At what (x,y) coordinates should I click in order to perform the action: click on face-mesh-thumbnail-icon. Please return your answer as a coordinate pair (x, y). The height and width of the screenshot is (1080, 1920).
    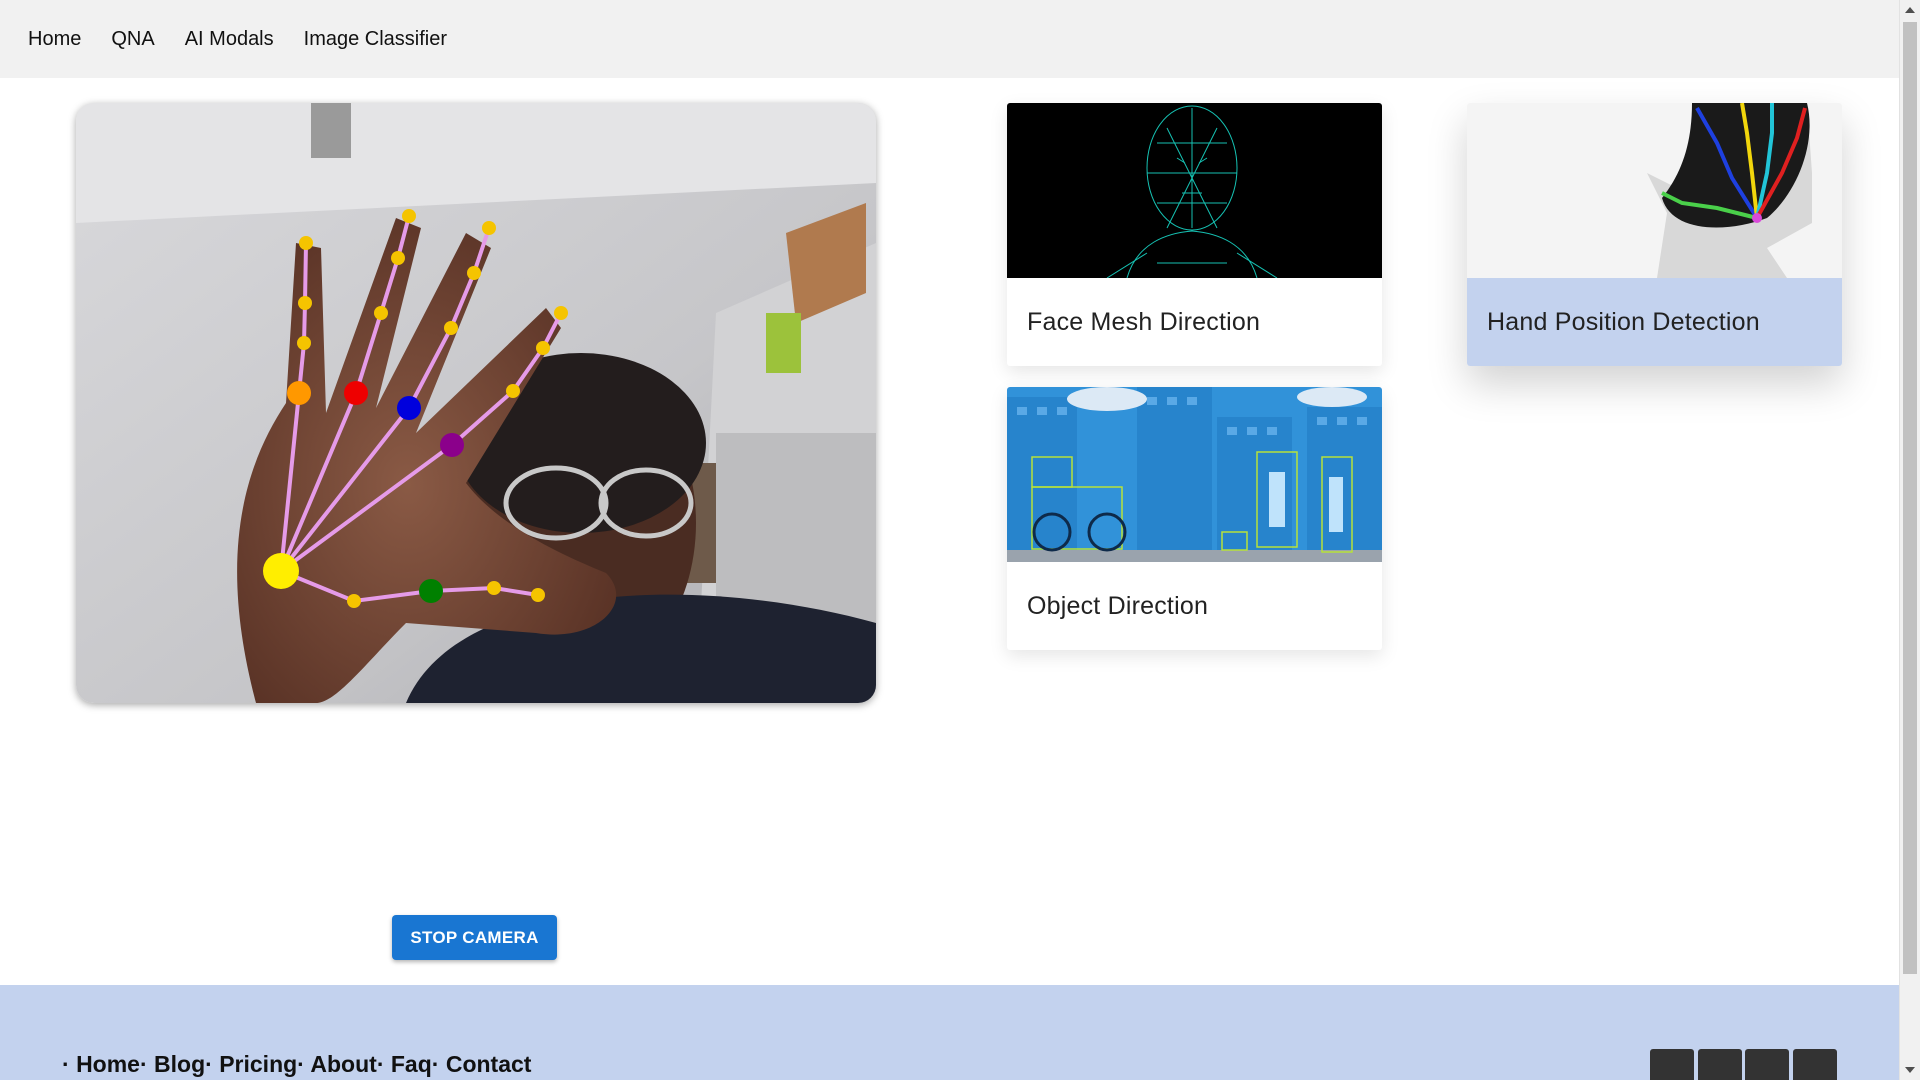
    Looking at the image, I should click on (1194, 190).